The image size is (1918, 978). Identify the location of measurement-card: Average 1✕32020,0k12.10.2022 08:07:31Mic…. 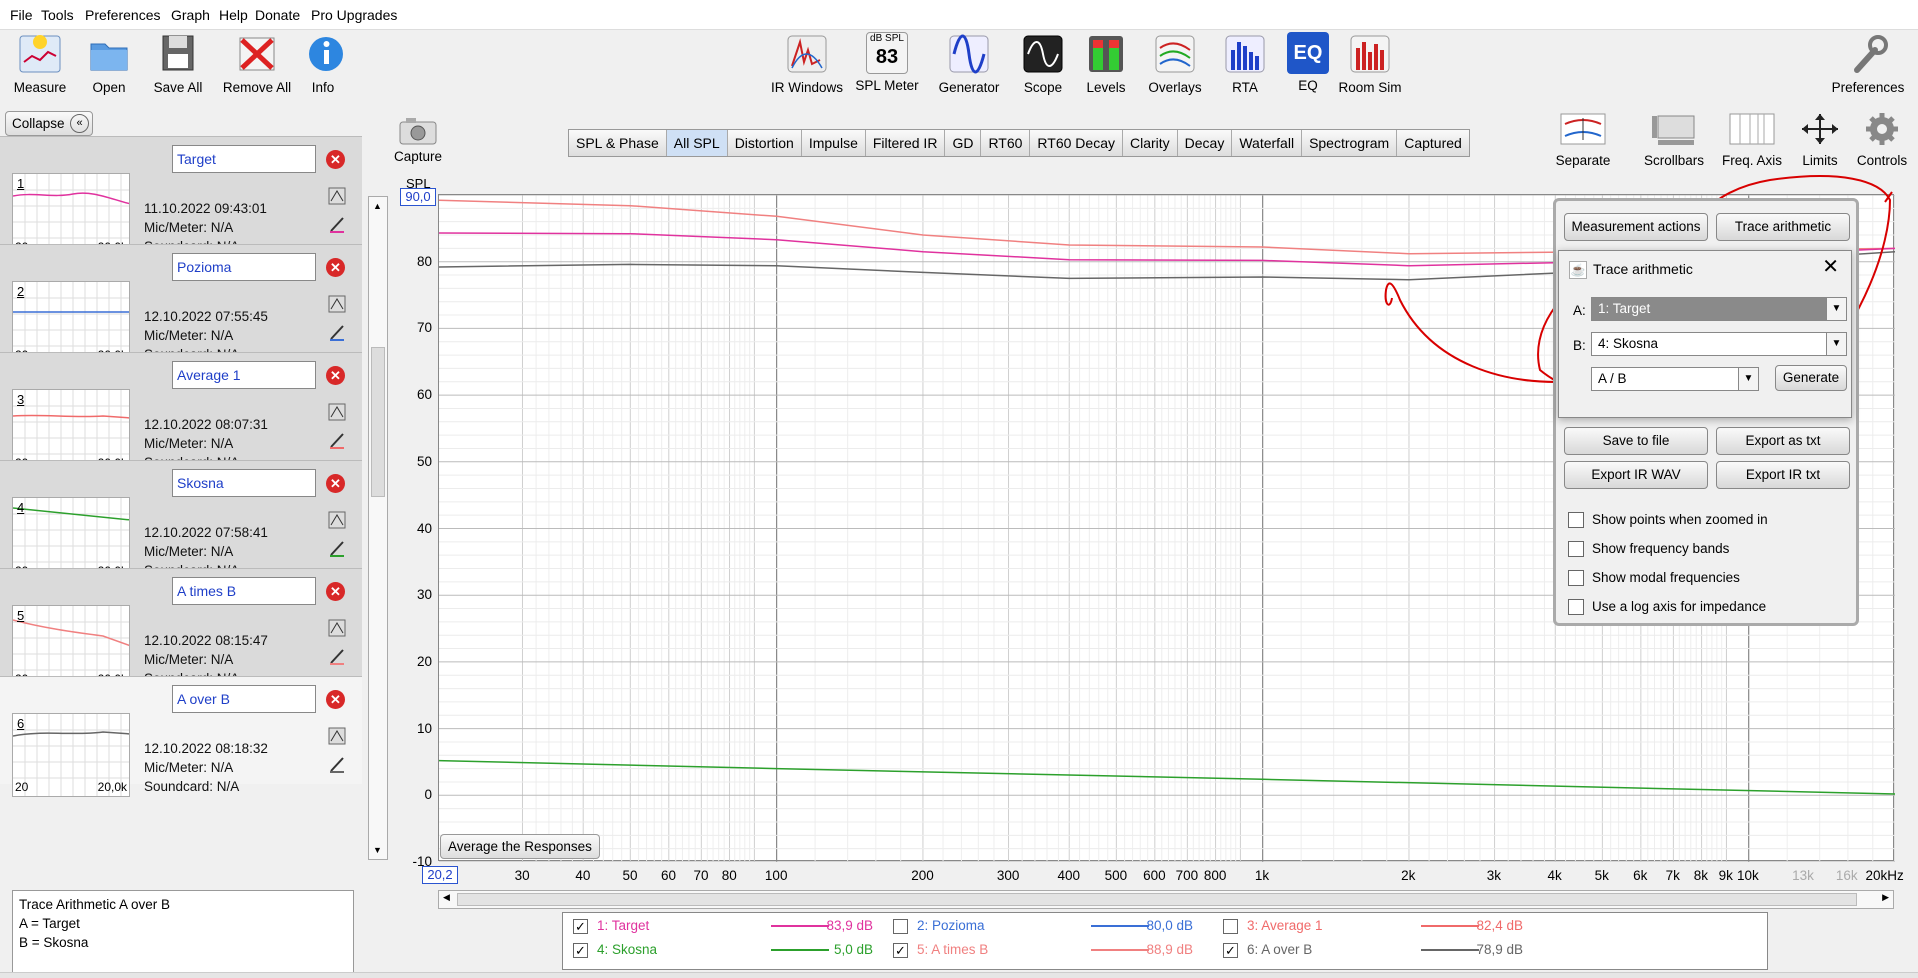
(181, 412).